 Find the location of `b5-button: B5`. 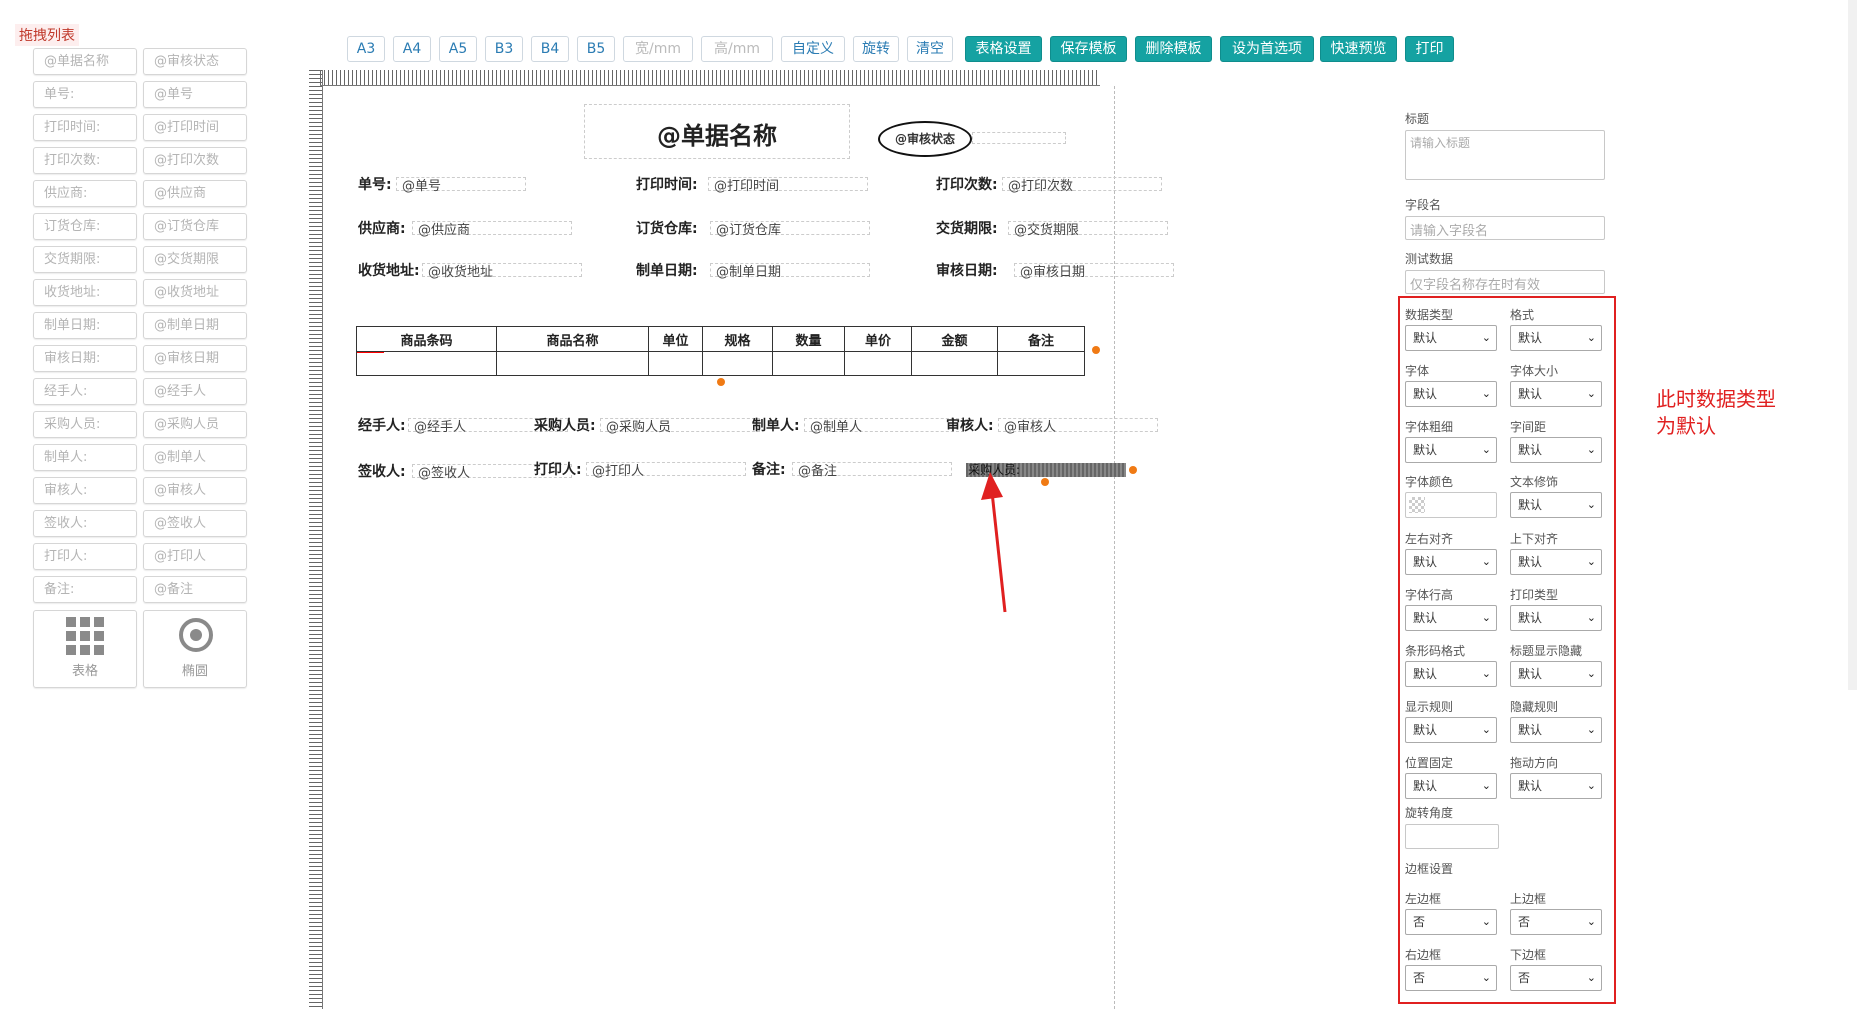

b5-button: B5 is located at coordinates (596, 49).